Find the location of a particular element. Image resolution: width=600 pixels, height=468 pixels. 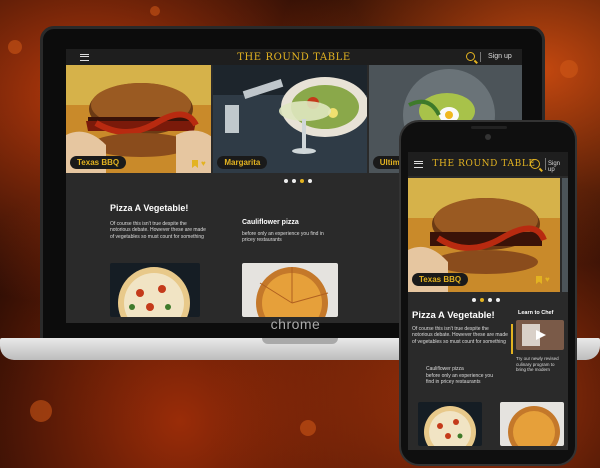

phone-navbar: THE ROUND TABLE Sign up is located at coordinates (488, 164).